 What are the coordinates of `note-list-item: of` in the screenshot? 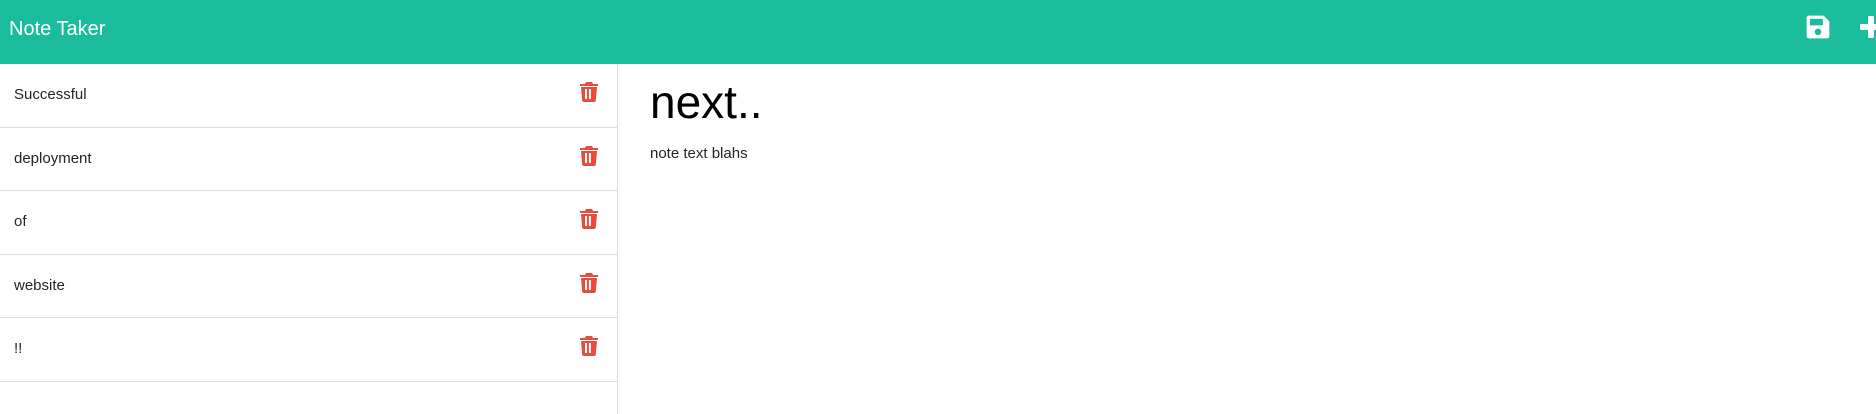 It's located at (308, 223).